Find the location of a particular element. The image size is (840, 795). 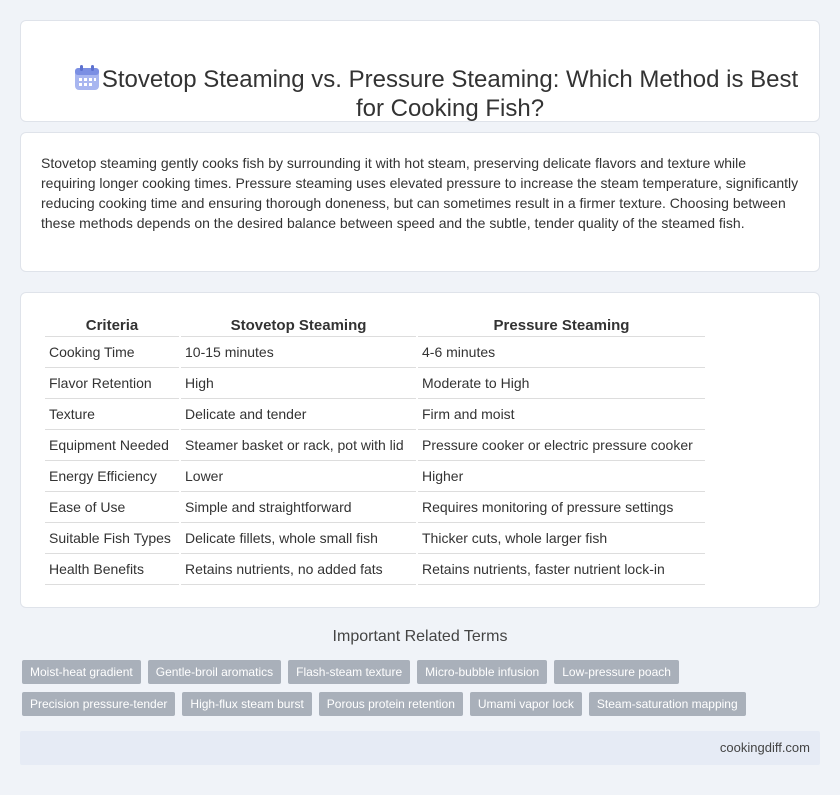

related-term-tag: Gentle-broil aromatics is located at coordinates (214, 672).